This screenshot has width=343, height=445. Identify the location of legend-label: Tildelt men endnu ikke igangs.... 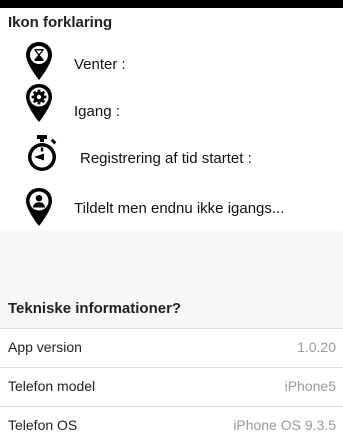
(179, 208).